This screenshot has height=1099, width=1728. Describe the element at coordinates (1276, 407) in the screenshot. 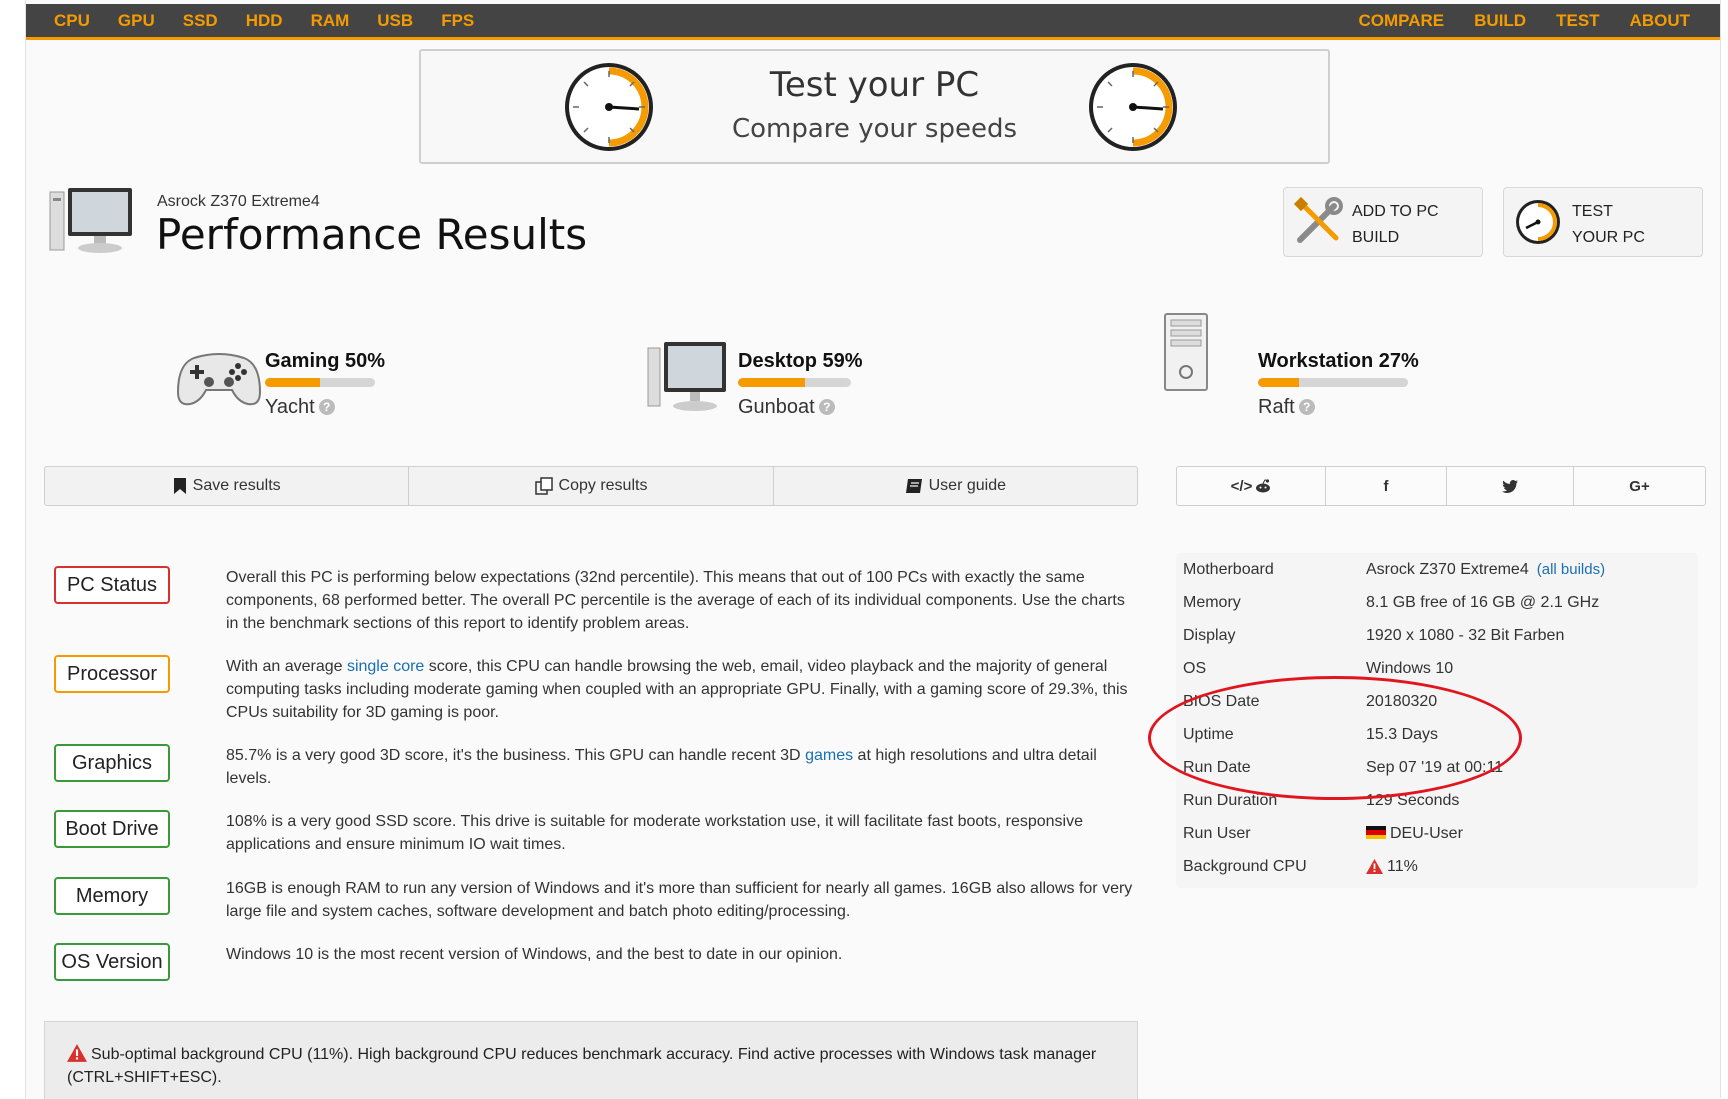

I see `usage-workstation-label: Raft` at that location.